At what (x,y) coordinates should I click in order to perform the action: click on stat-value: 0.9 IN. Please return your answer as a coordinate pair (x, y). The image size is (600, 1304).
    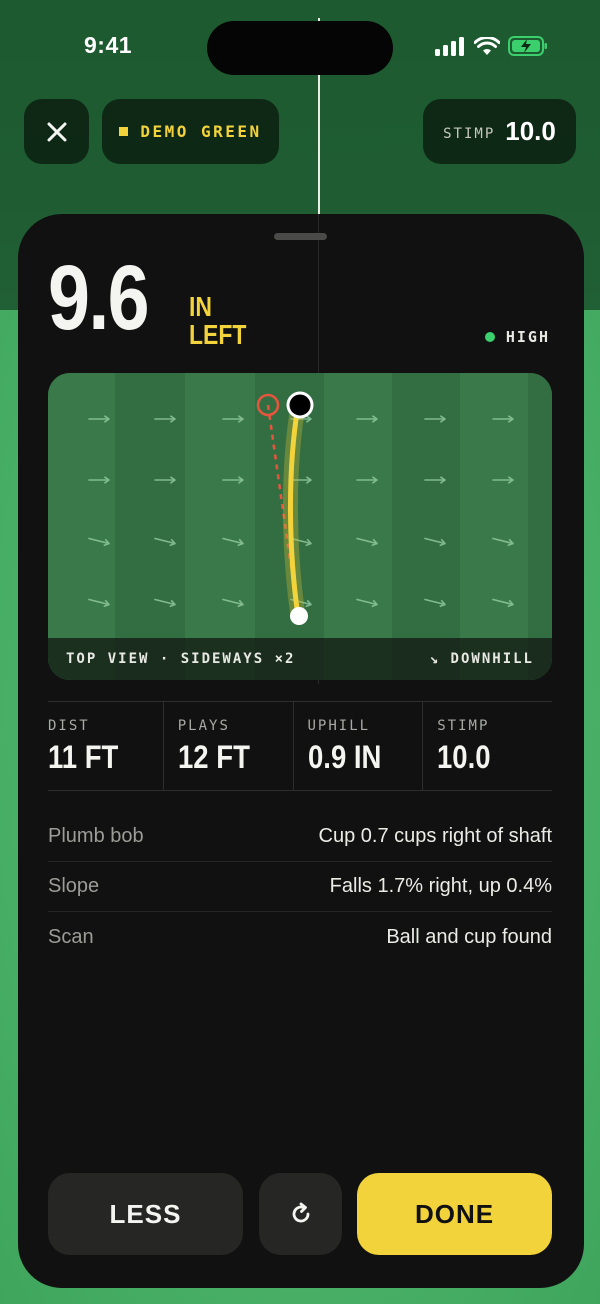
    Looking at the image, I should click on (344, 757).